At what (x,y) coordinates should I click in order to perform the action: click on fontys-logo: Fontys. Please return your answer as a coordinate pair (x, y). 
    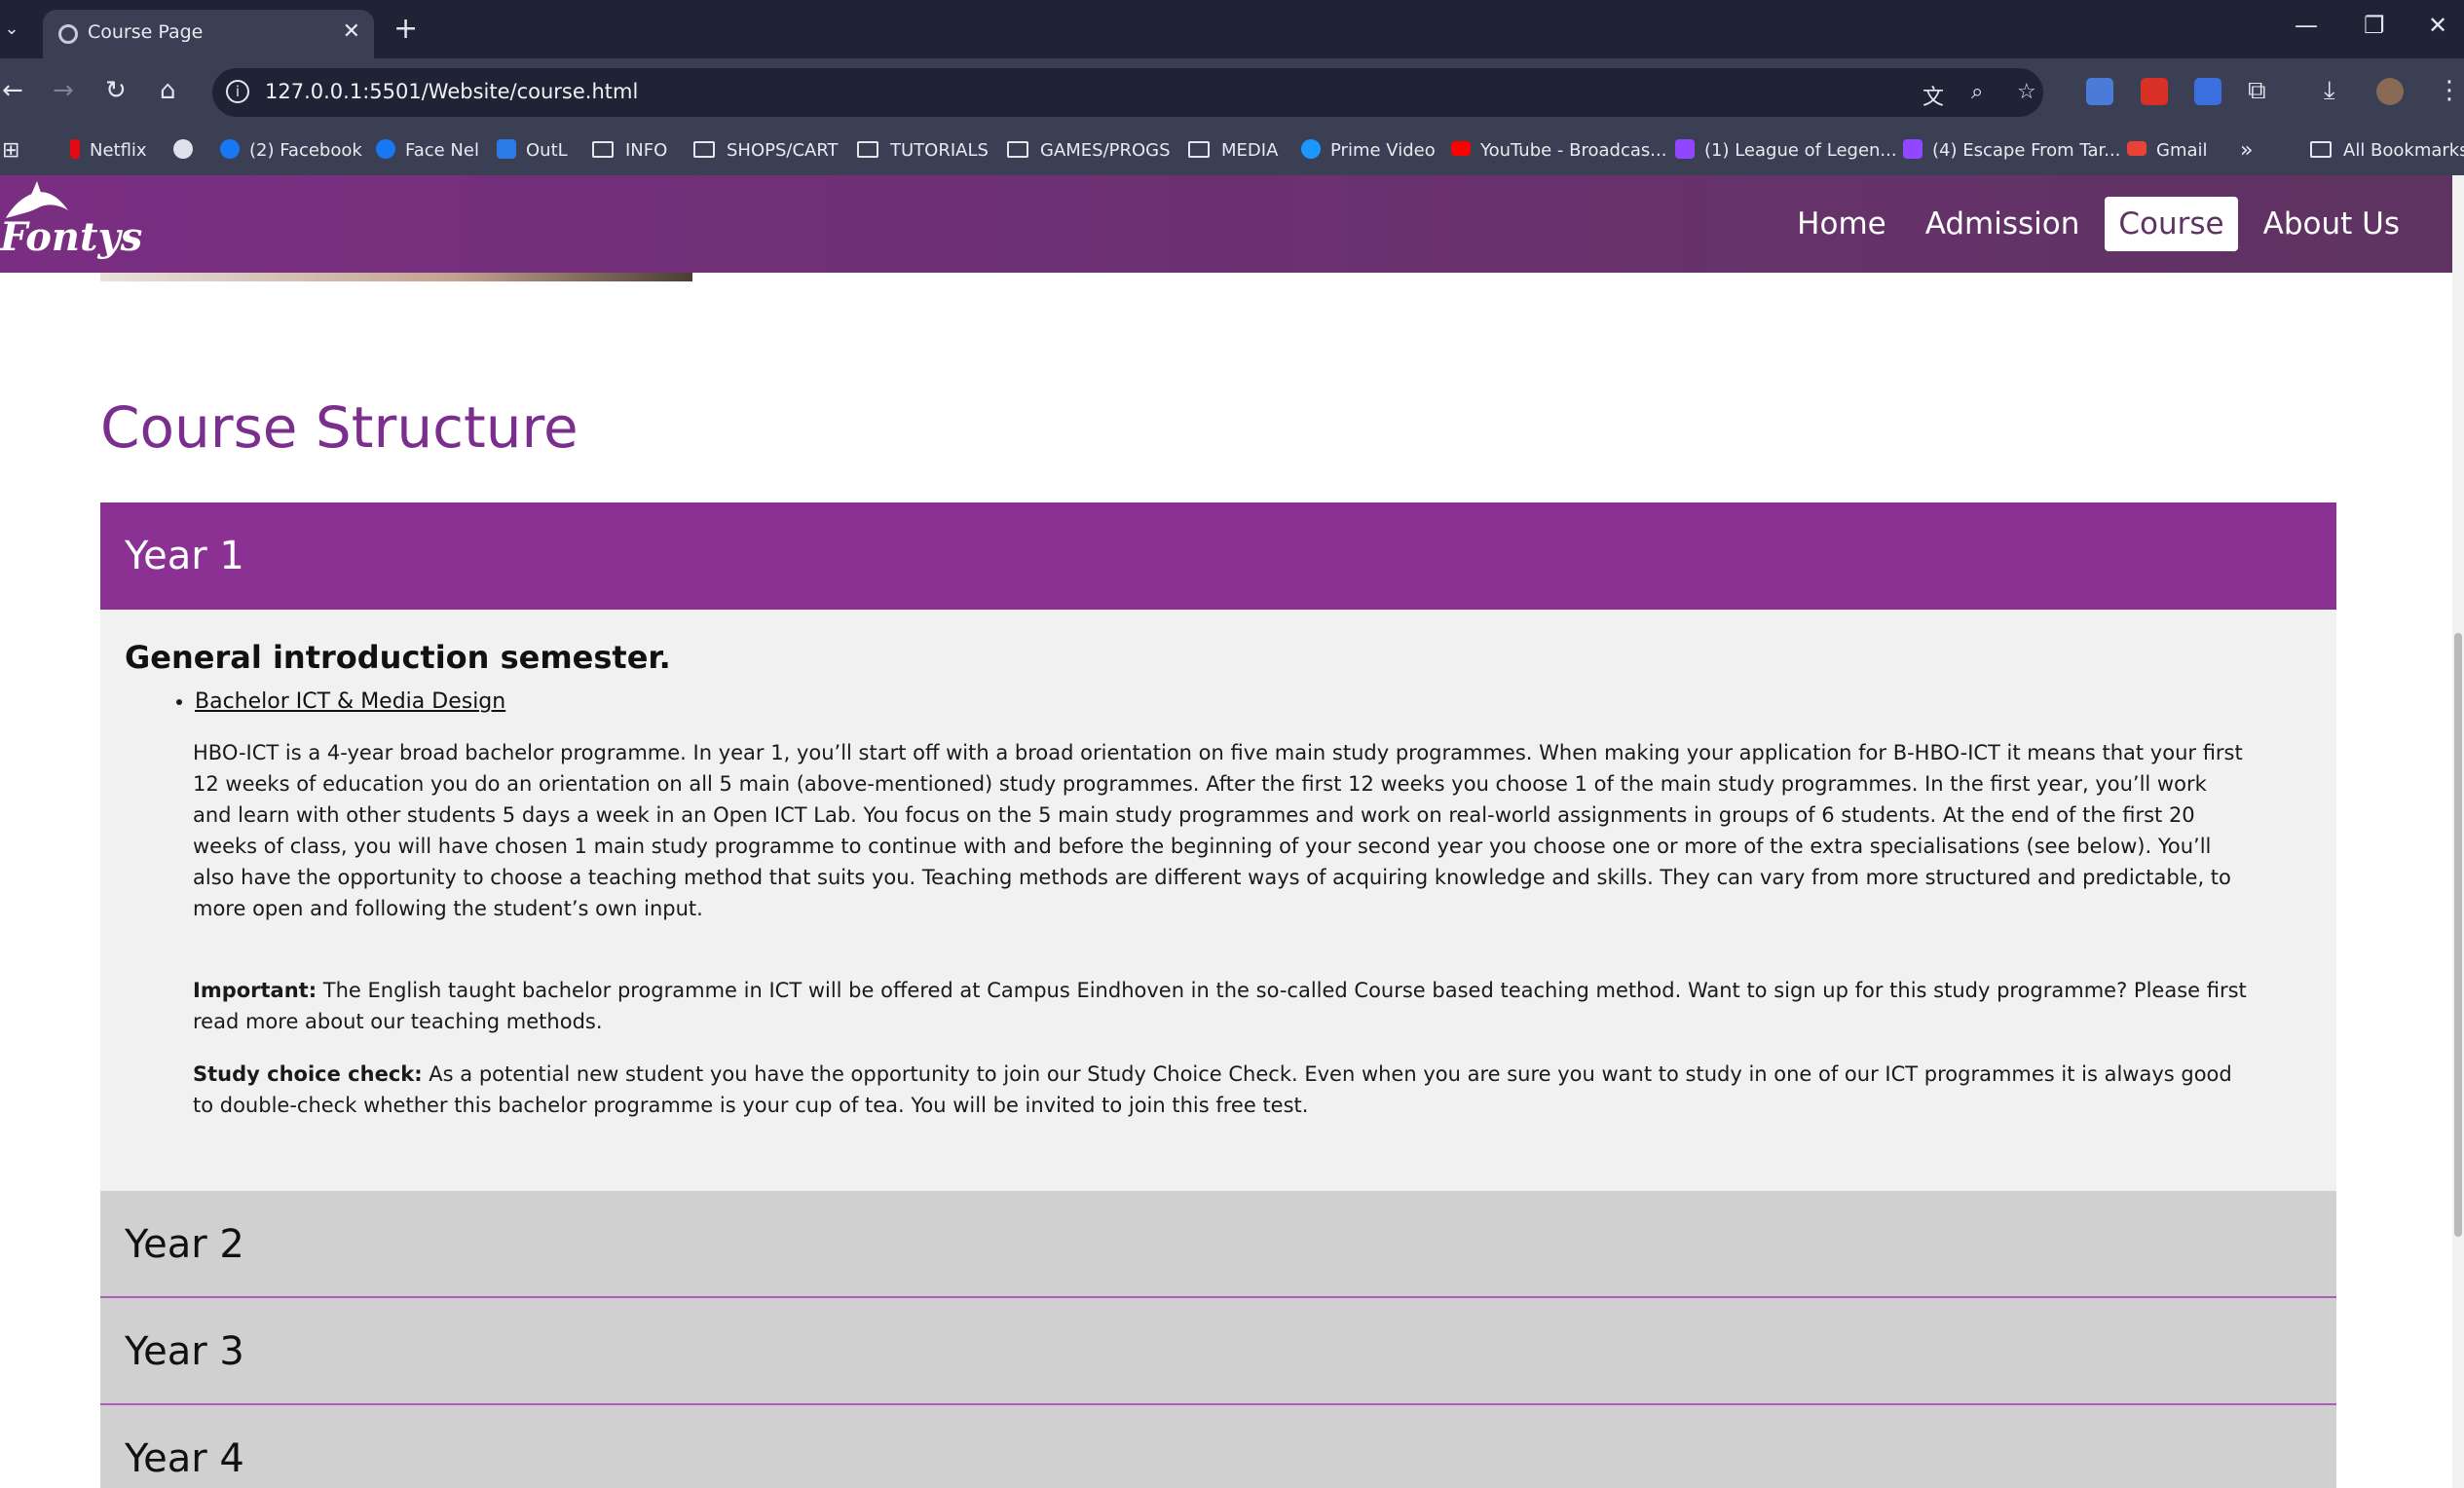
    Looking at the image, I should click on (71, 225).